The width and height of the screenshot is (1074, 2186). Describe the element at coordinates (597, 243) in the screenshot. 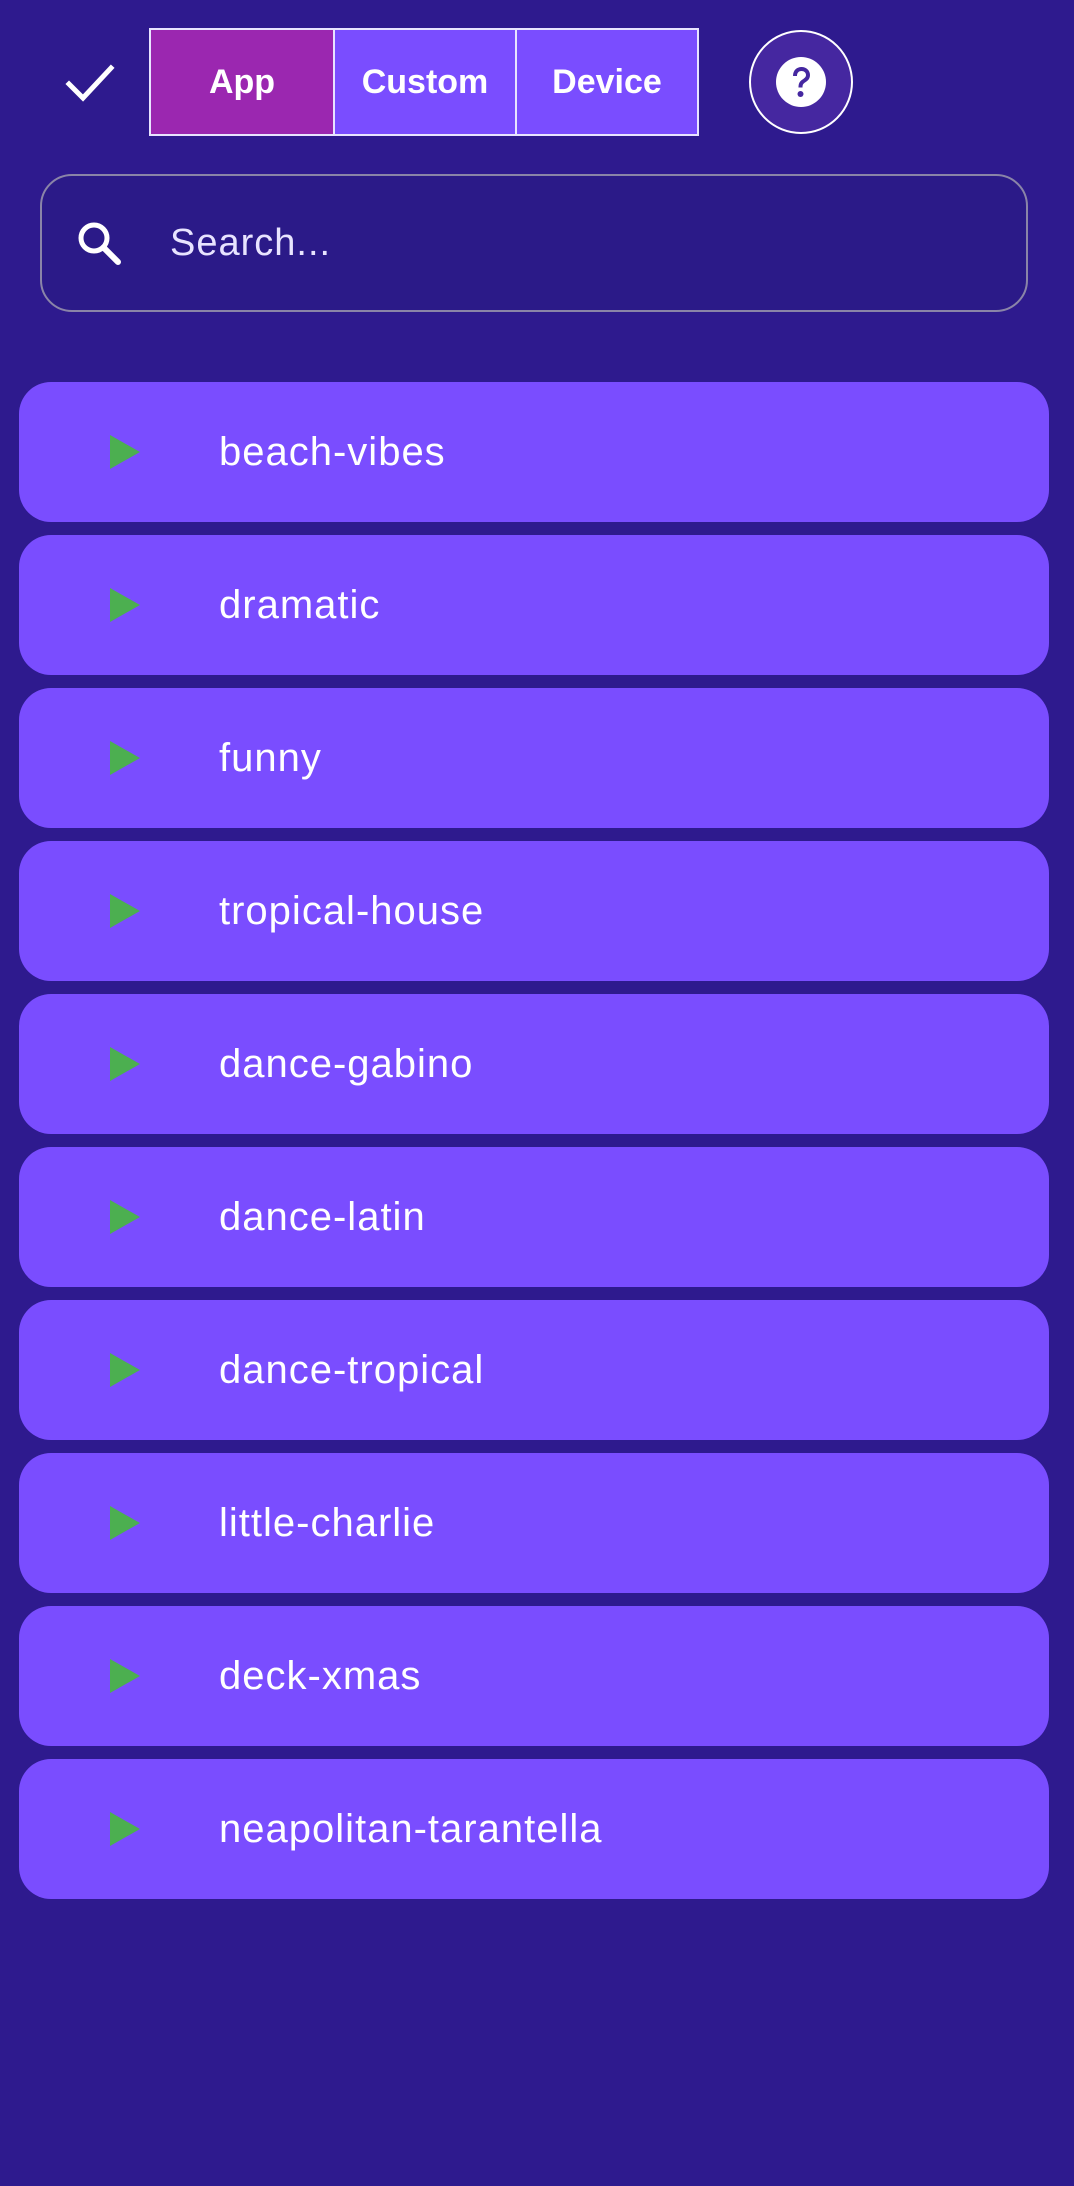

I see `search-input` at that location.